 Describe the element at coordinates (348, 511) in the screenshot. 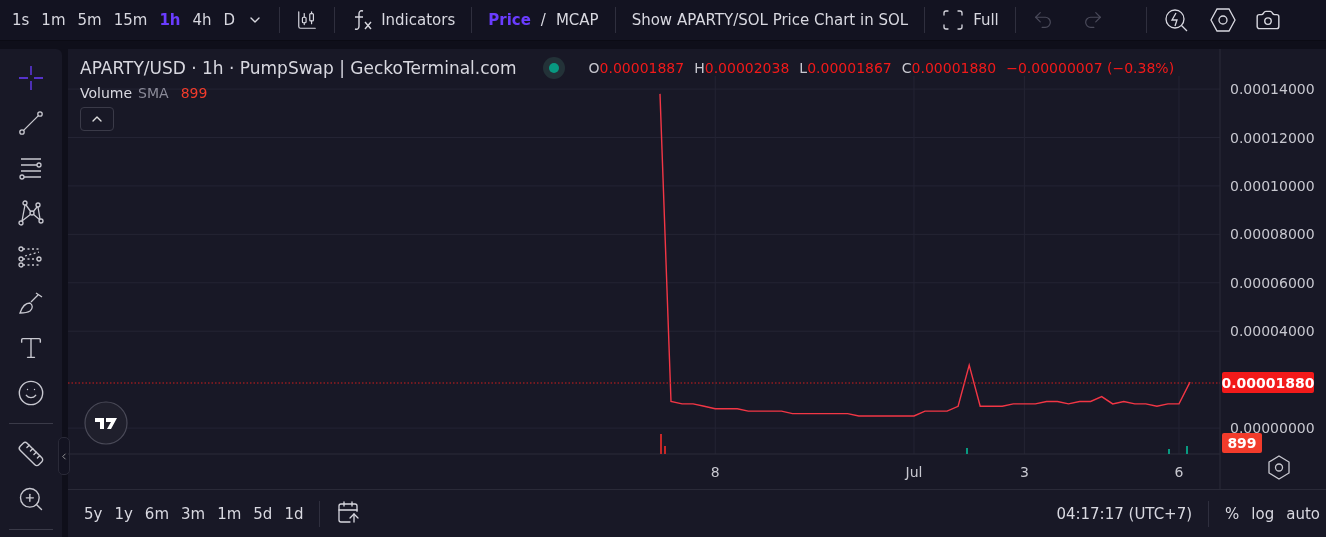

I see `calendar-icon` at that location.